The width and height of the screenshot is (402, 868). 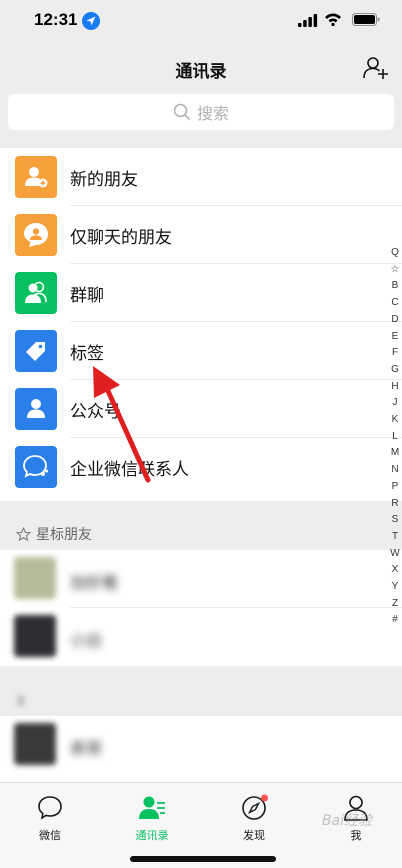 I want to click on entry-chat-only-friends: 仅聊天的朋友, so click(x=201, y=235).